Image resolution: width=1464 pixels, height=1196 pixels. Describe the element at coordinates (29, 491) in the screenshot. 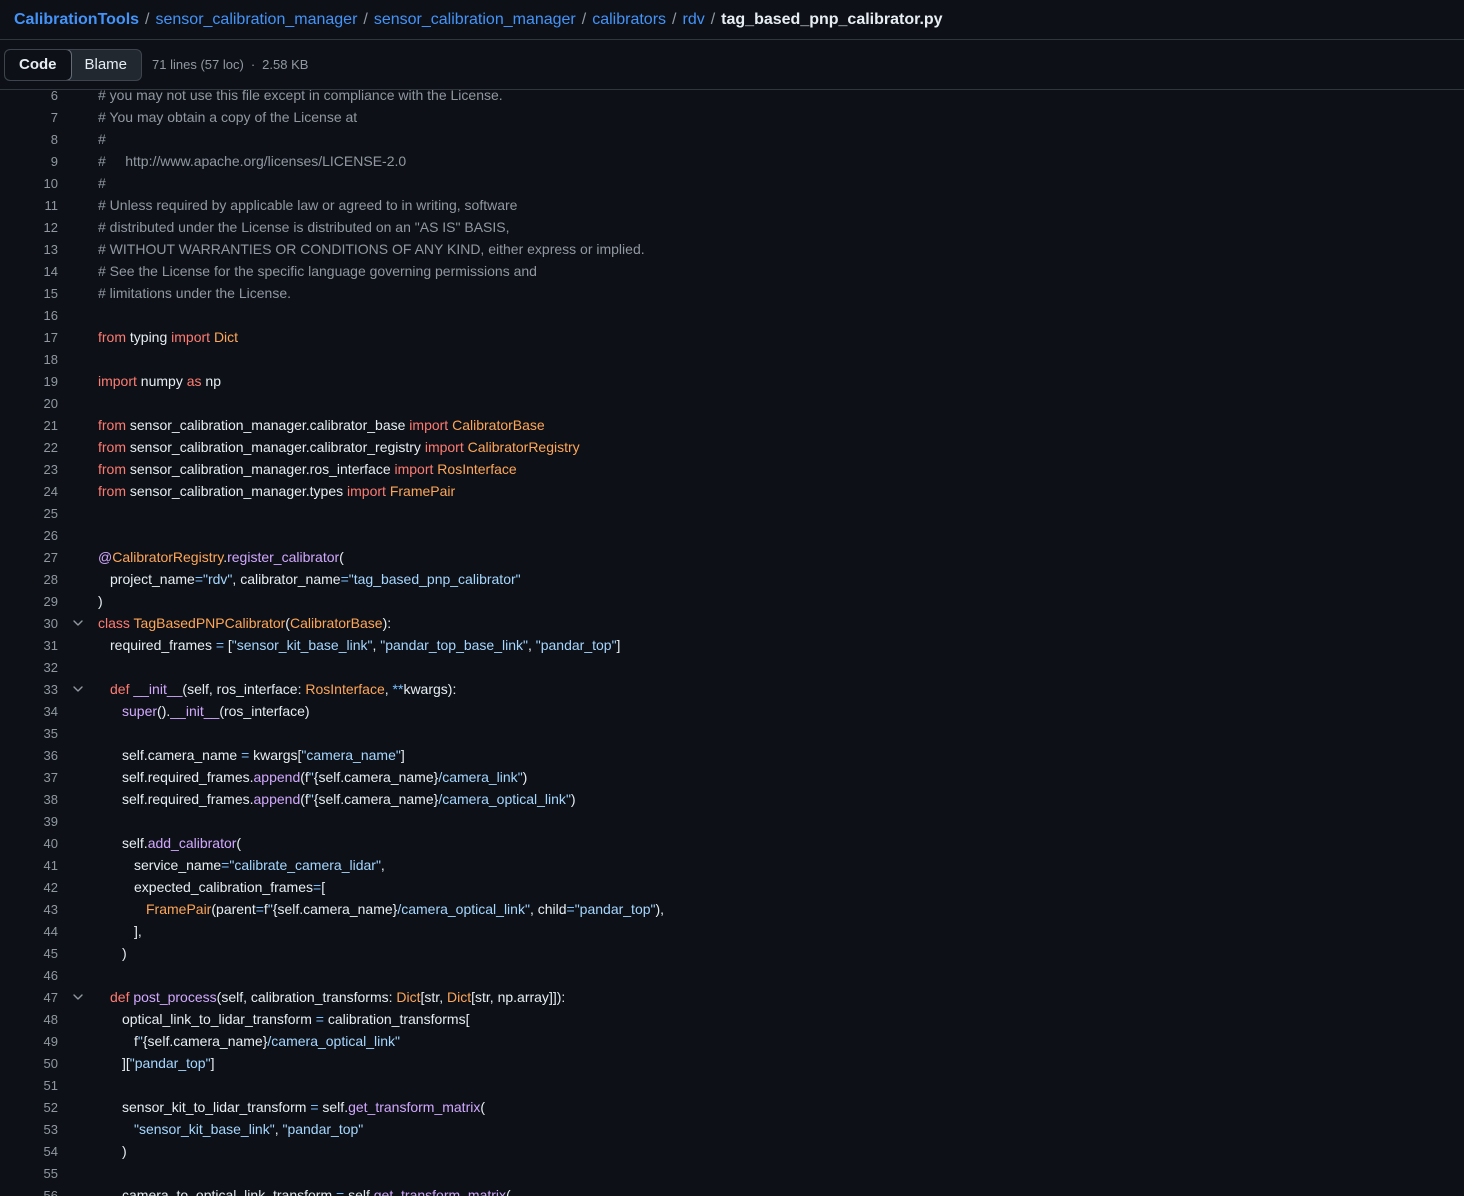

I see `line-number: 24` at that location.